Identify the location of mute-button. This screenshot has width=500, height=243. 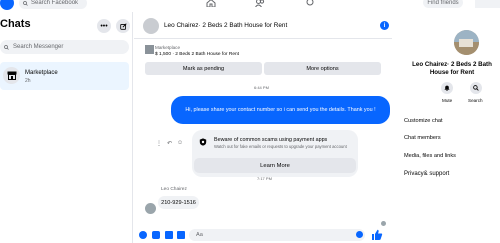
(447, 88).